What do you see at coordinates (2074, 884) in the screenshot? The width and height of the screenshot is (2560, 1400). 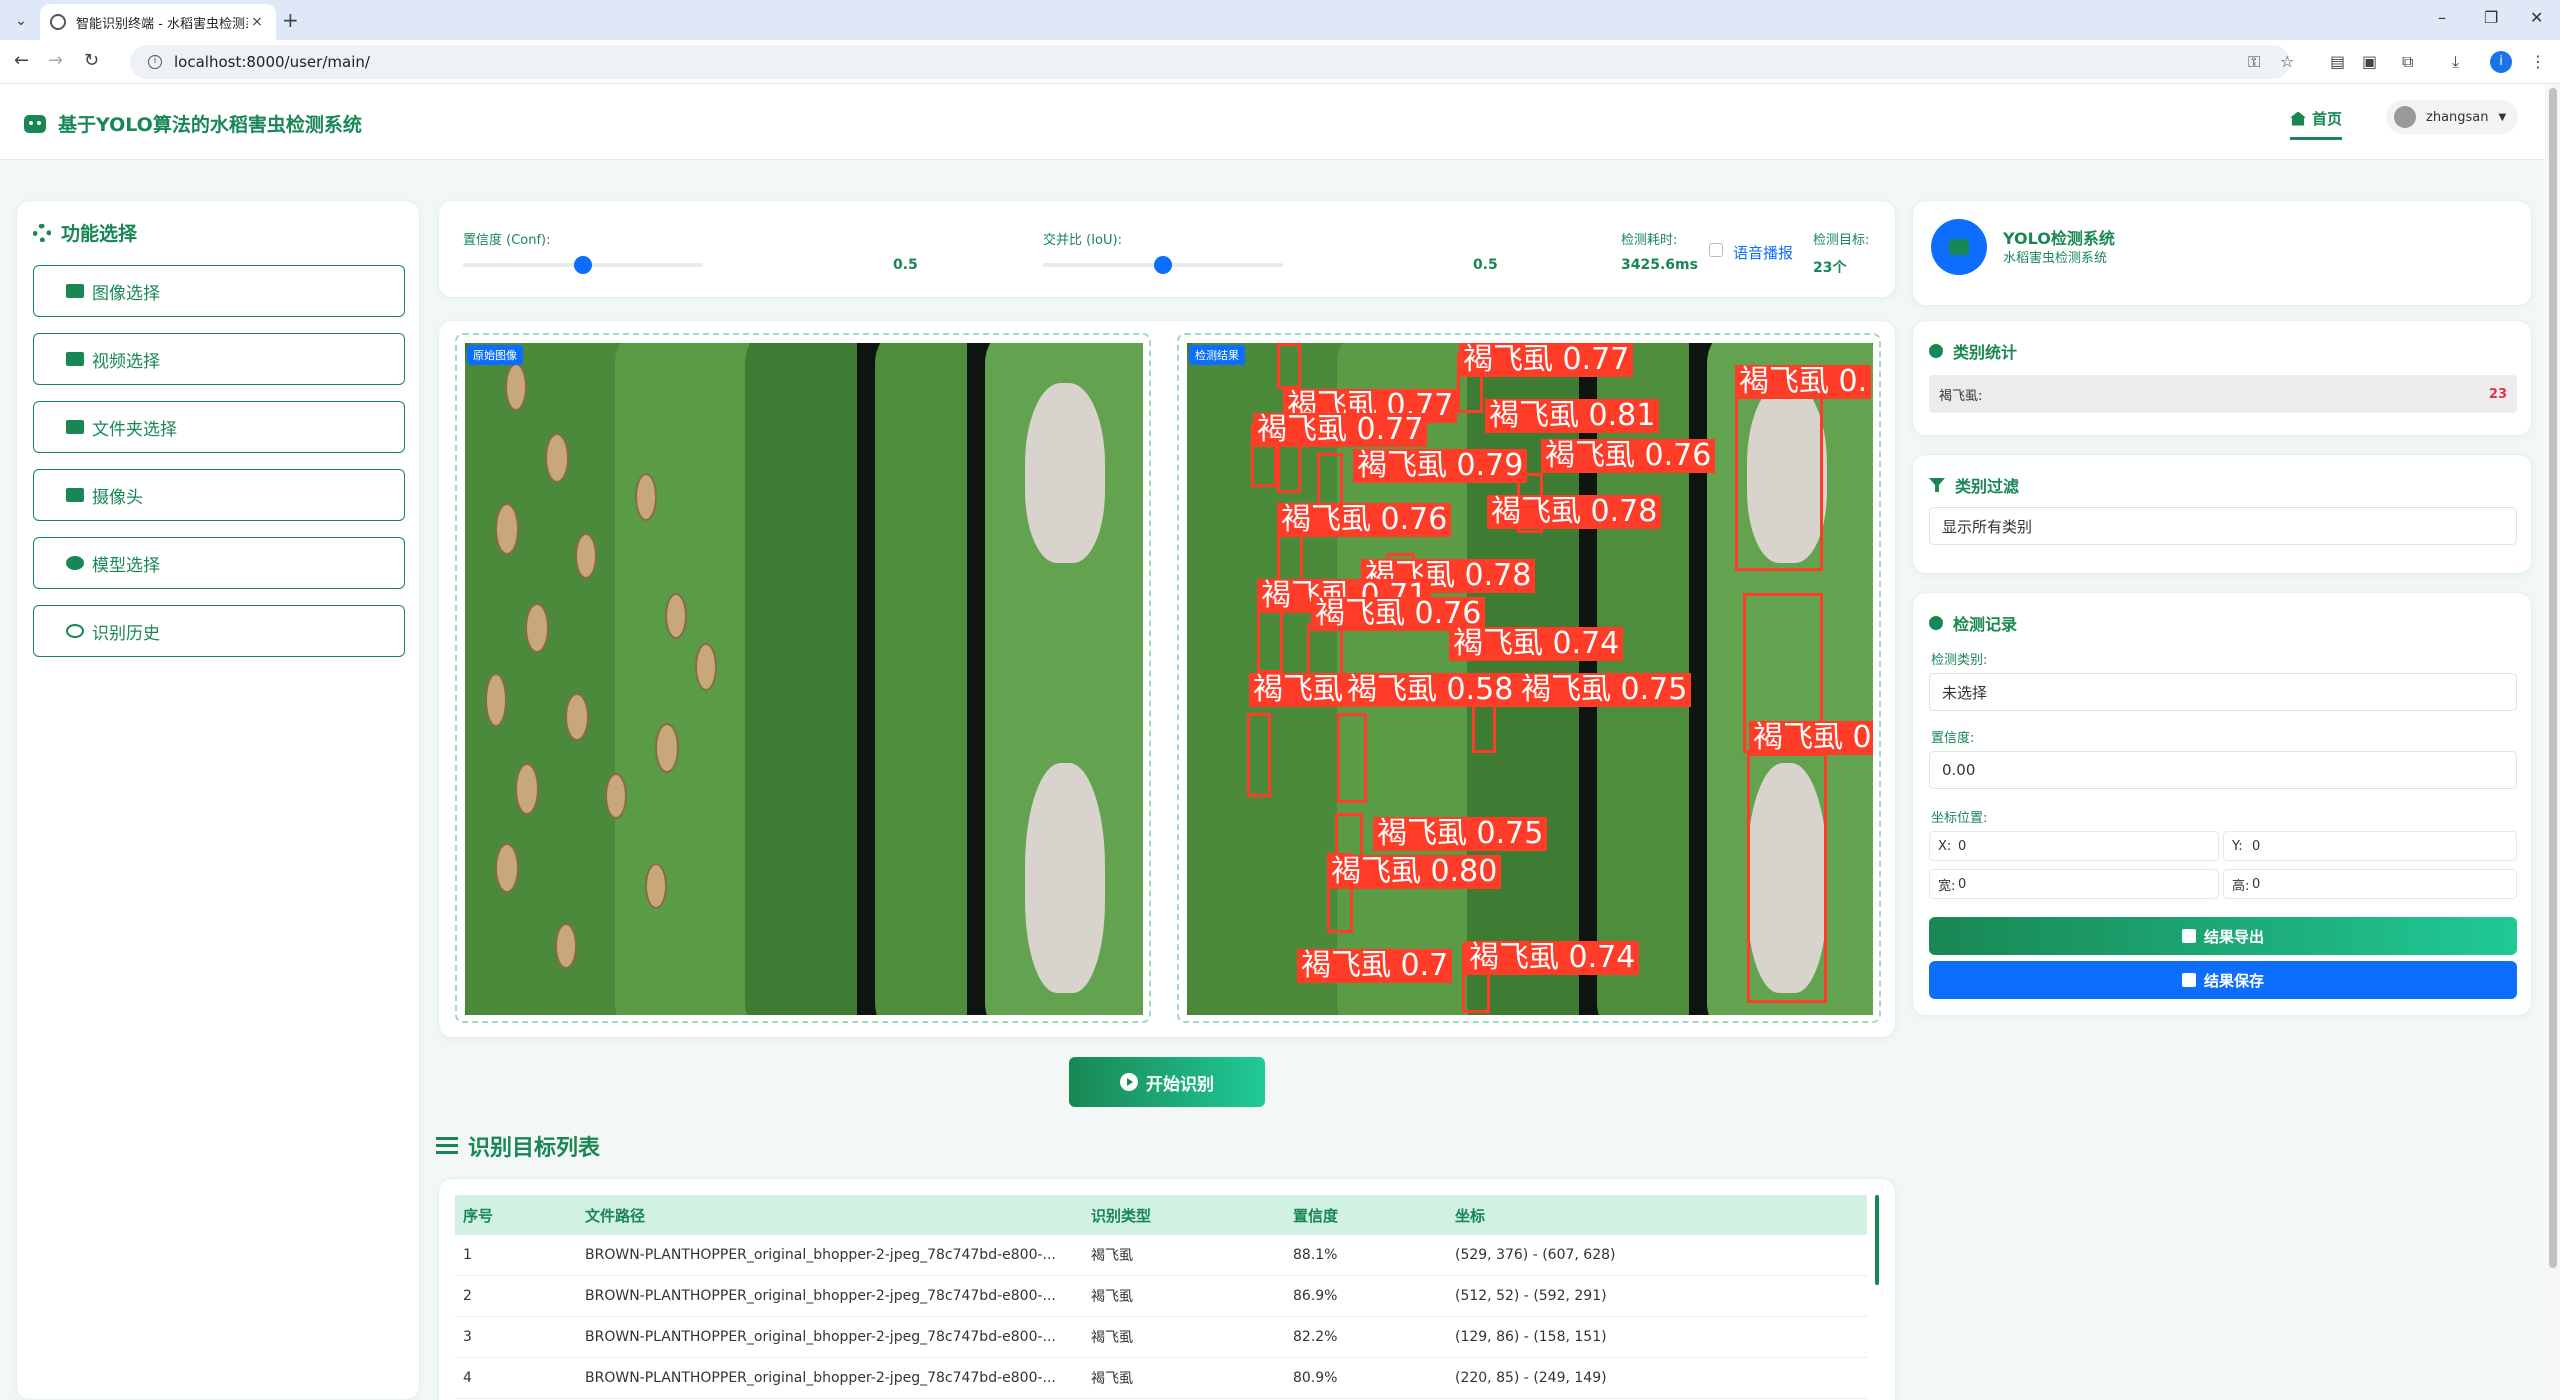 I see `width-field: 宽: 0` at bounding box center [2074, 884].